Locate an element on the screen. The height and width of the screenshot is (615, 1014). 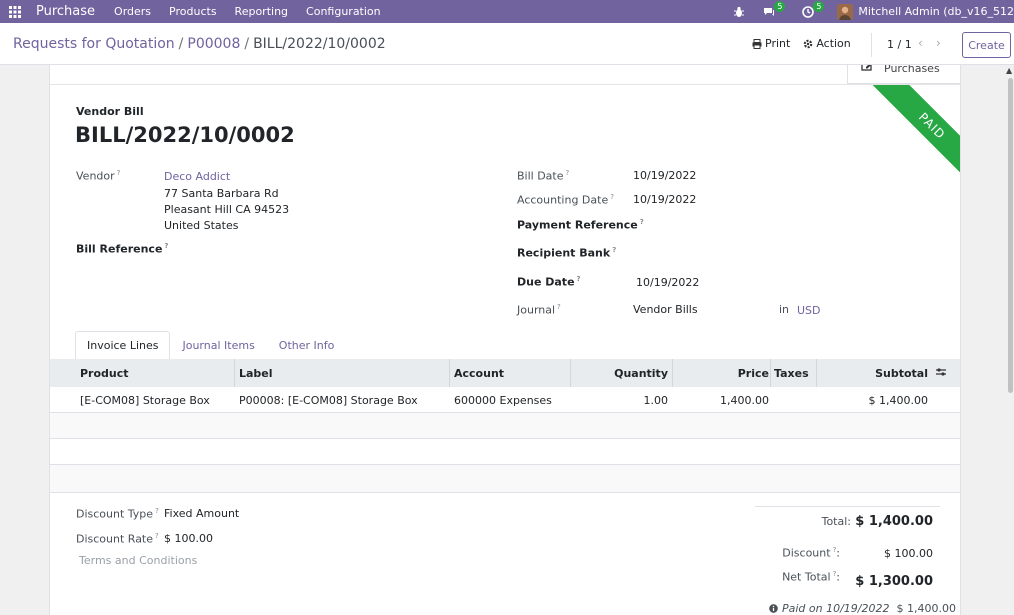
totals-divider is located at coordinates (847, 506).